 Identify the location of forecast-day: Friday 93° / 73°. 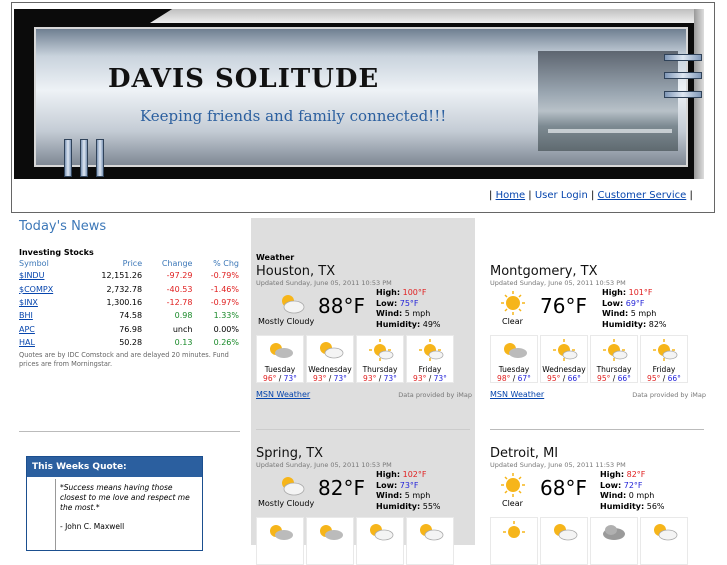
(430, 359).